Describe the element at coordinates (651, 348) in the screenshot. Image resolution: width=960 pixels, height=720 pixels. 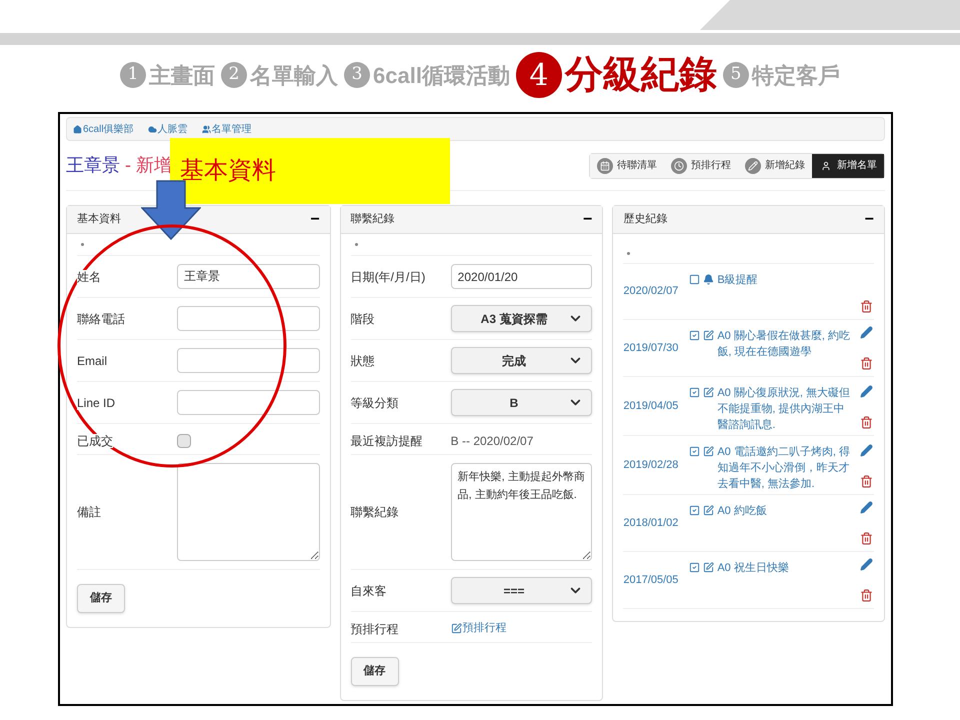
I see `history-date: 2019/07/30` at that location.